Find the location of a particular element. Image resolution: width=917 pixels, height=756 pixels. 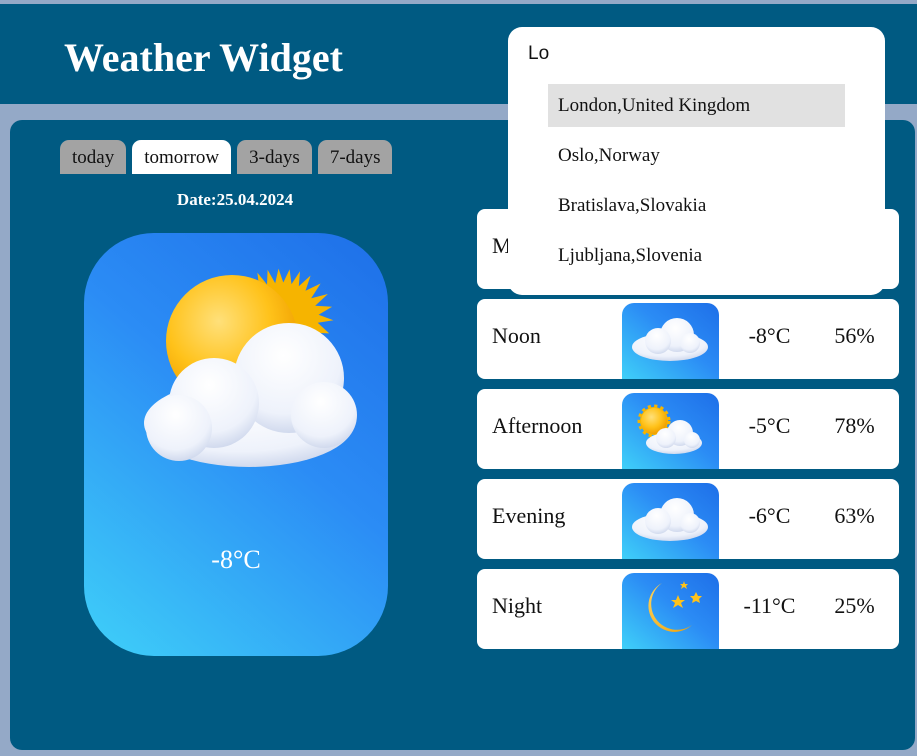

tab-7-days: 7-days is located at coordinates (355, 157).